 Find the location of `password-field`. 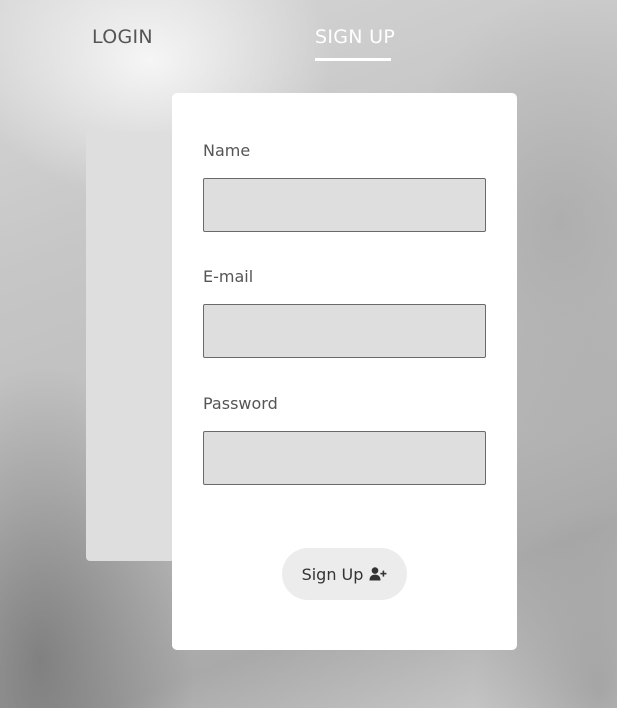

password-field is located at coordinates (344, 458).